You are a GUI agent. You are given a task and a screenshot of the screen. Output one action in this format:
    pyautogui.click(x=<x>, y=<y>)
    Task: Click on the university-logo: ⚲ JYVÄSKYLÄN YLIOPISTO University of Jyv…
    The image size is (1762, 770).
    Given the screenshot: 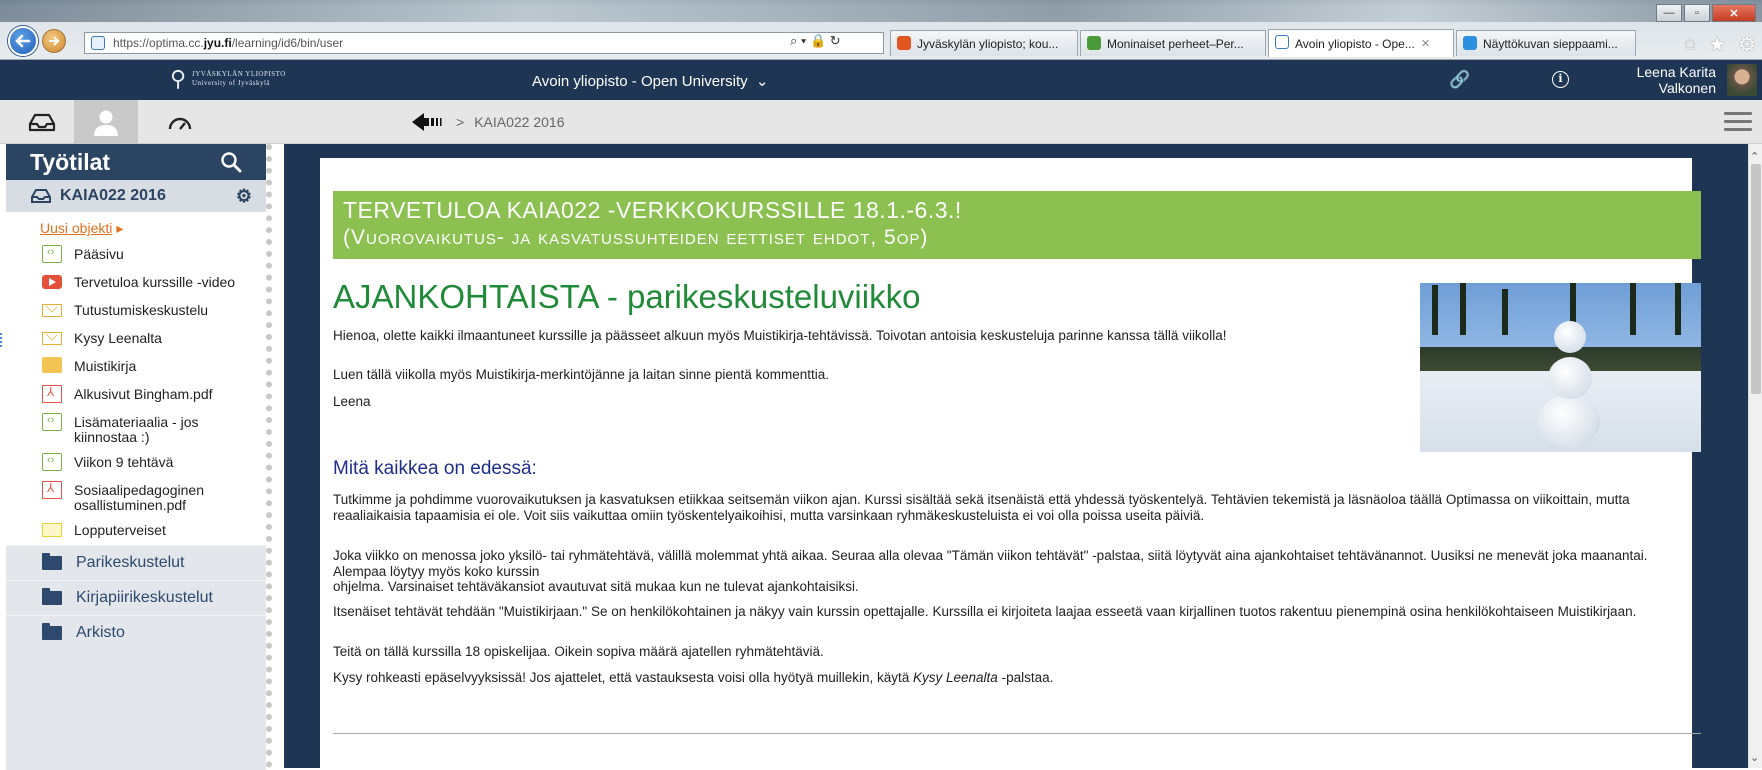 What is the action you would take?
    pyautogui.click(x=228, y=79)
    